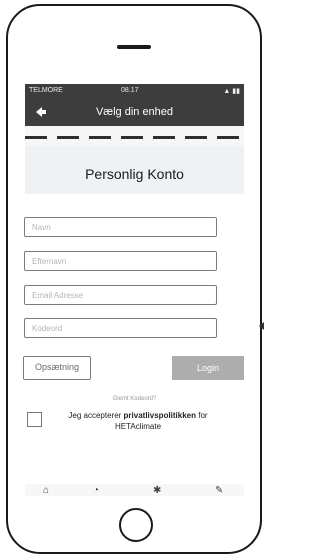  What do you see at coordinates (134, 105) in the screenshot?
I see `app-header: TELMORE 08.17 ▲ ▮▮ Vælg din enhed` at bounding box center [134, 105].